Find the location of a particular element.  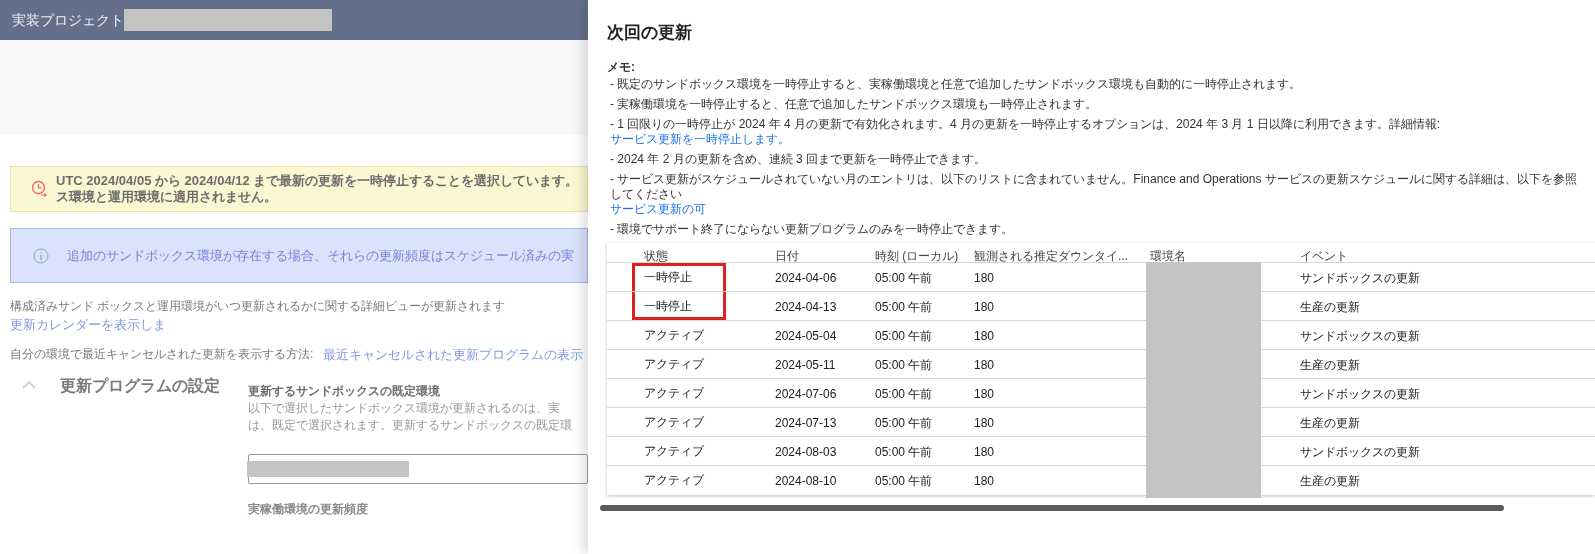

horizontal-scrollbar is located at coordinates (1052, 507).